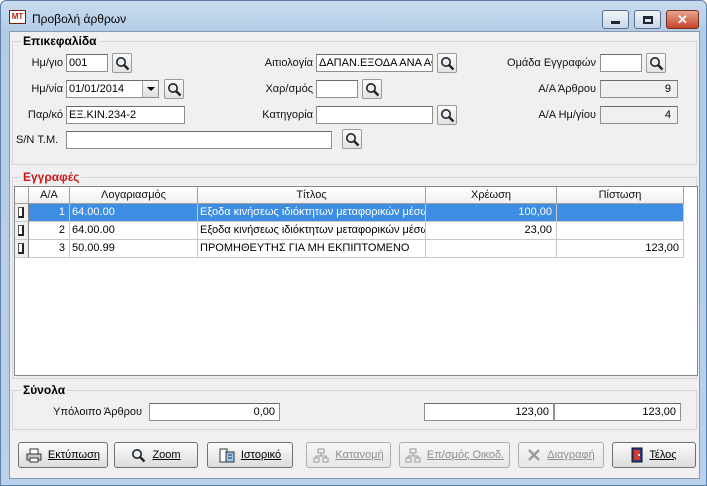 Image resolution: width=707 pixels, height=486 pixels. I want to click on delete-button: Διαγραφή, so click(561, 455).